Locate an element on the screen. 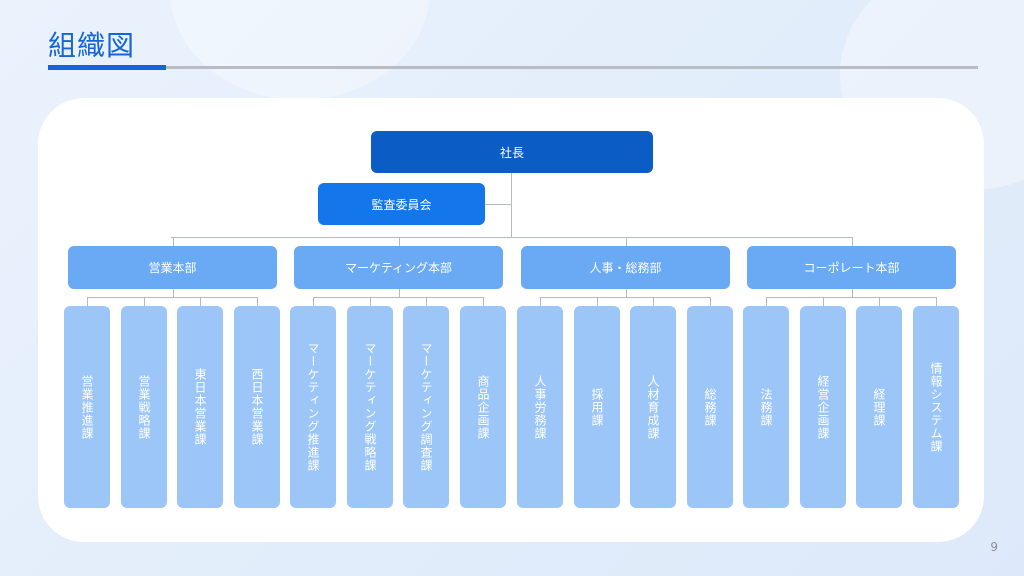  section-box: 人材育成課 is located at coordinates (653, 407).